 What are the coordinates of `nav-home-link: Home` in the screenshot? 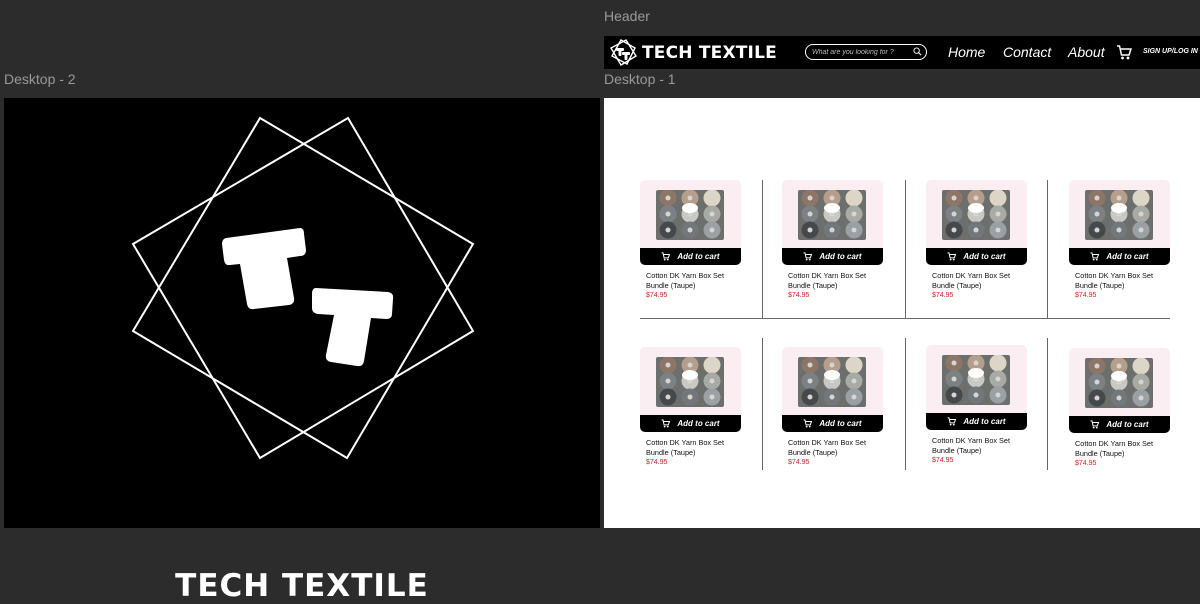 It's located at (966, 52).